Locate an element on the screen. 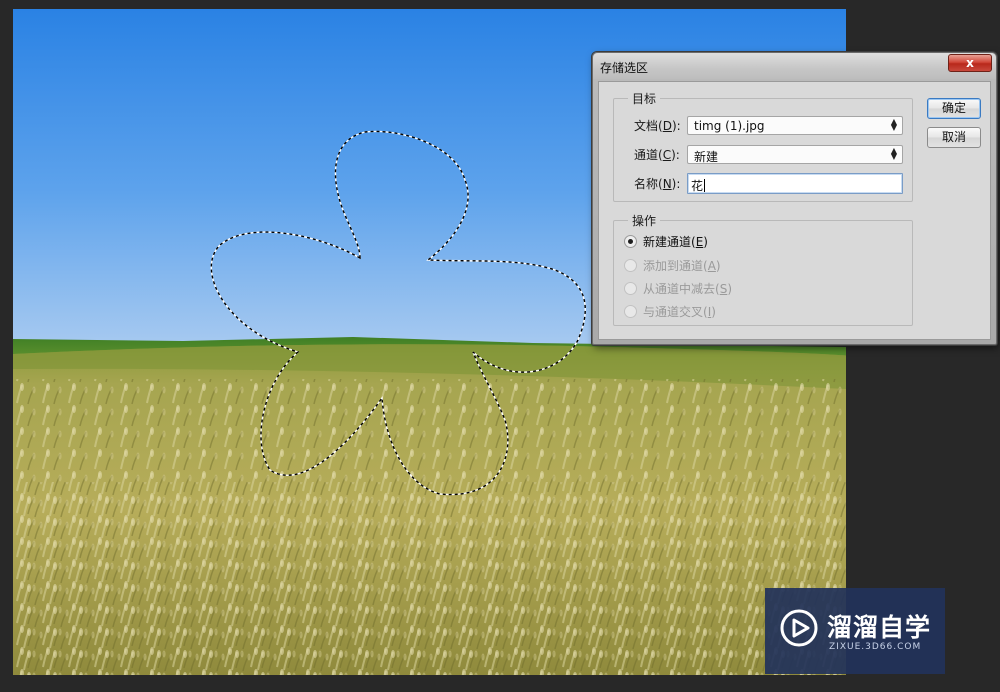  dialog-title: 存储选区 is located at coordinates (624, 68).